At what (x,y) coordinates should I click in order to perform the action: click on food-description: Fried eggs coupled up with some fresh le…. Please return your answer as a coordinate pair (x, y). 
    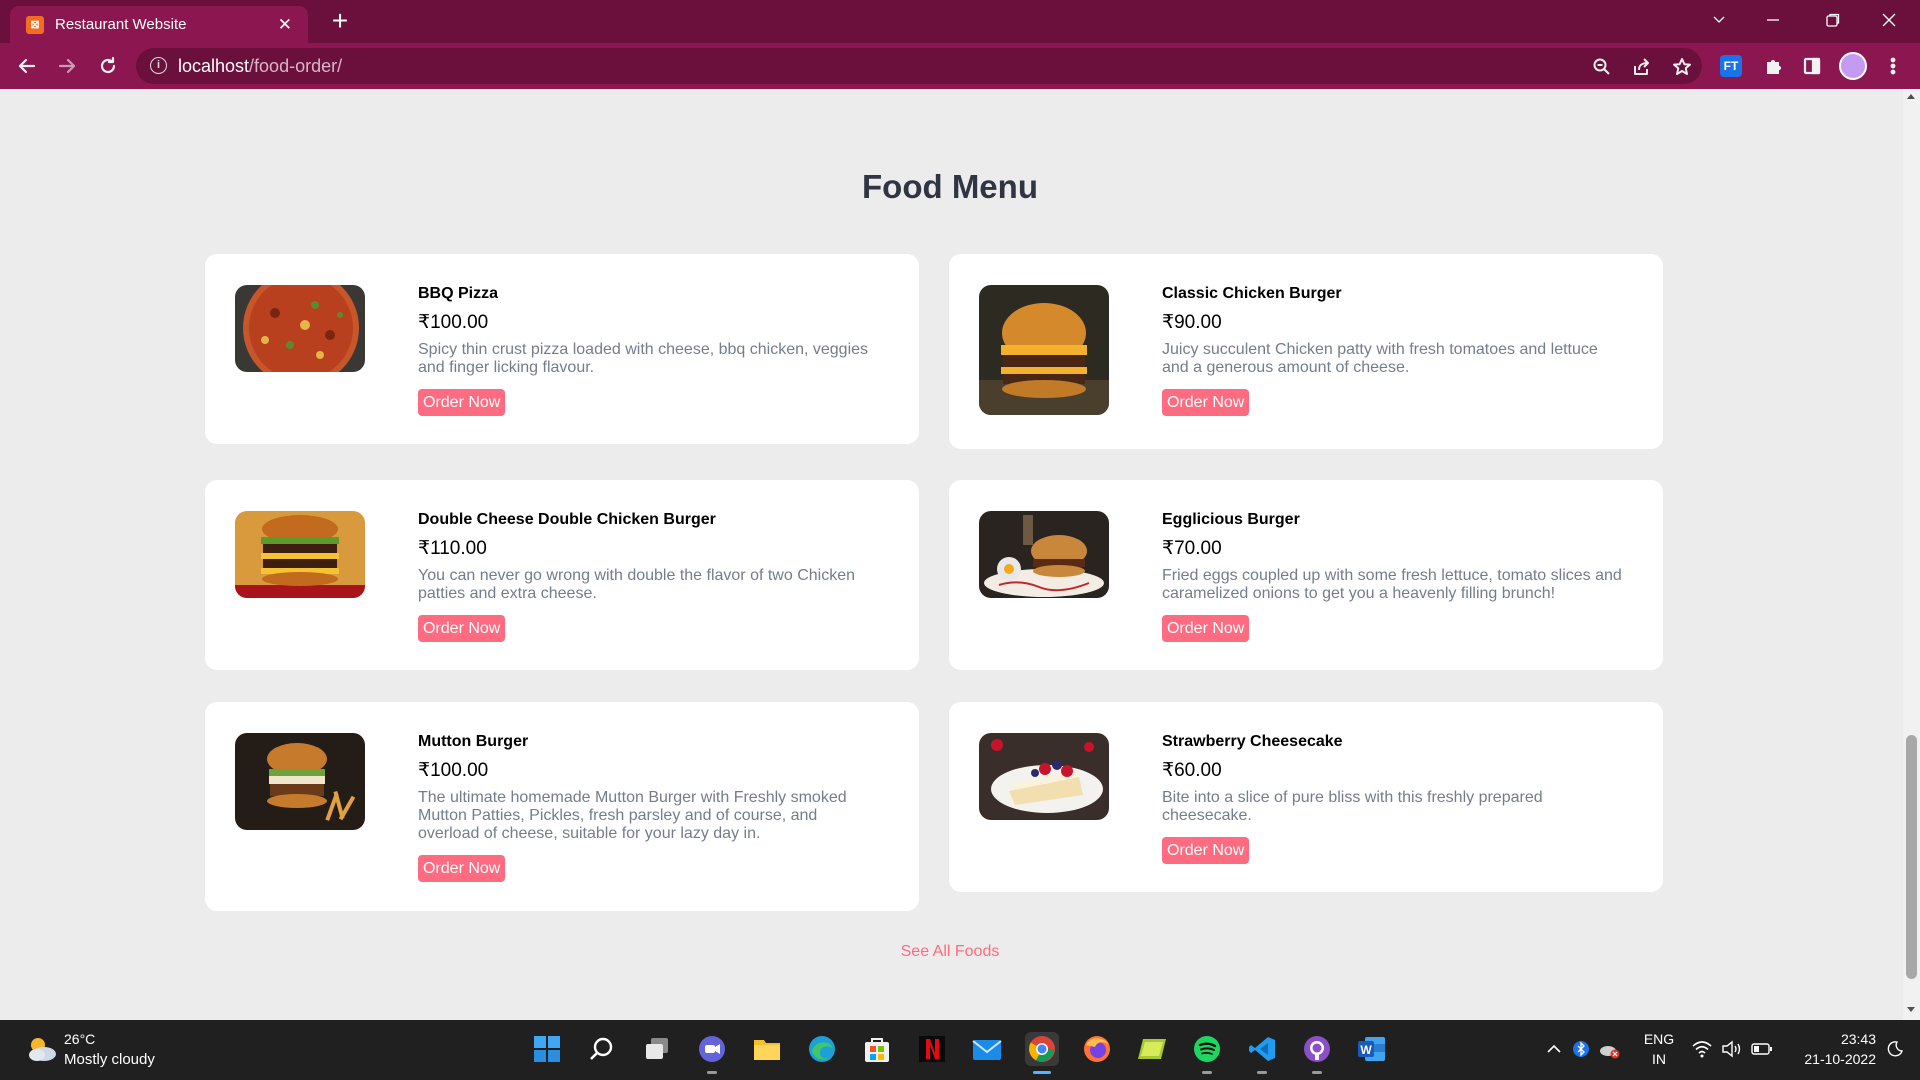
    Looking at the image, I should click on (1392, 584).